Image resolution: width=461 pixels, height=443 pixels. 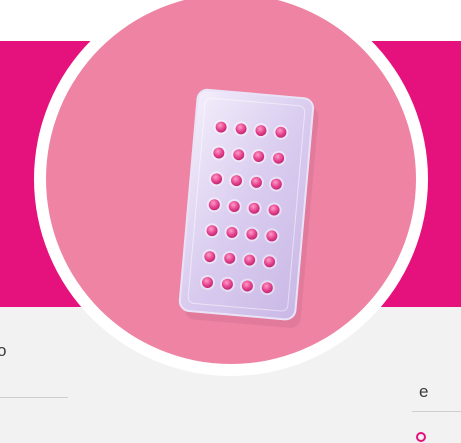 What do you see at coordinates (424, 391) in the screenshot?
I see `right-text-fragment: e` at bounding box center [424, 391].